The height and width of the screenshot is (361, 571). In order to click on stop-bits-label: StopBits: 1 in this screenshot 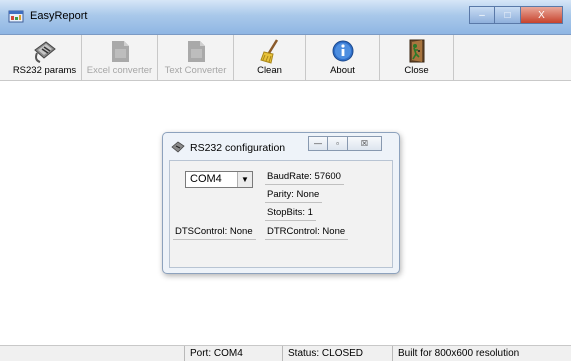, I will do `click(290, 213)`.